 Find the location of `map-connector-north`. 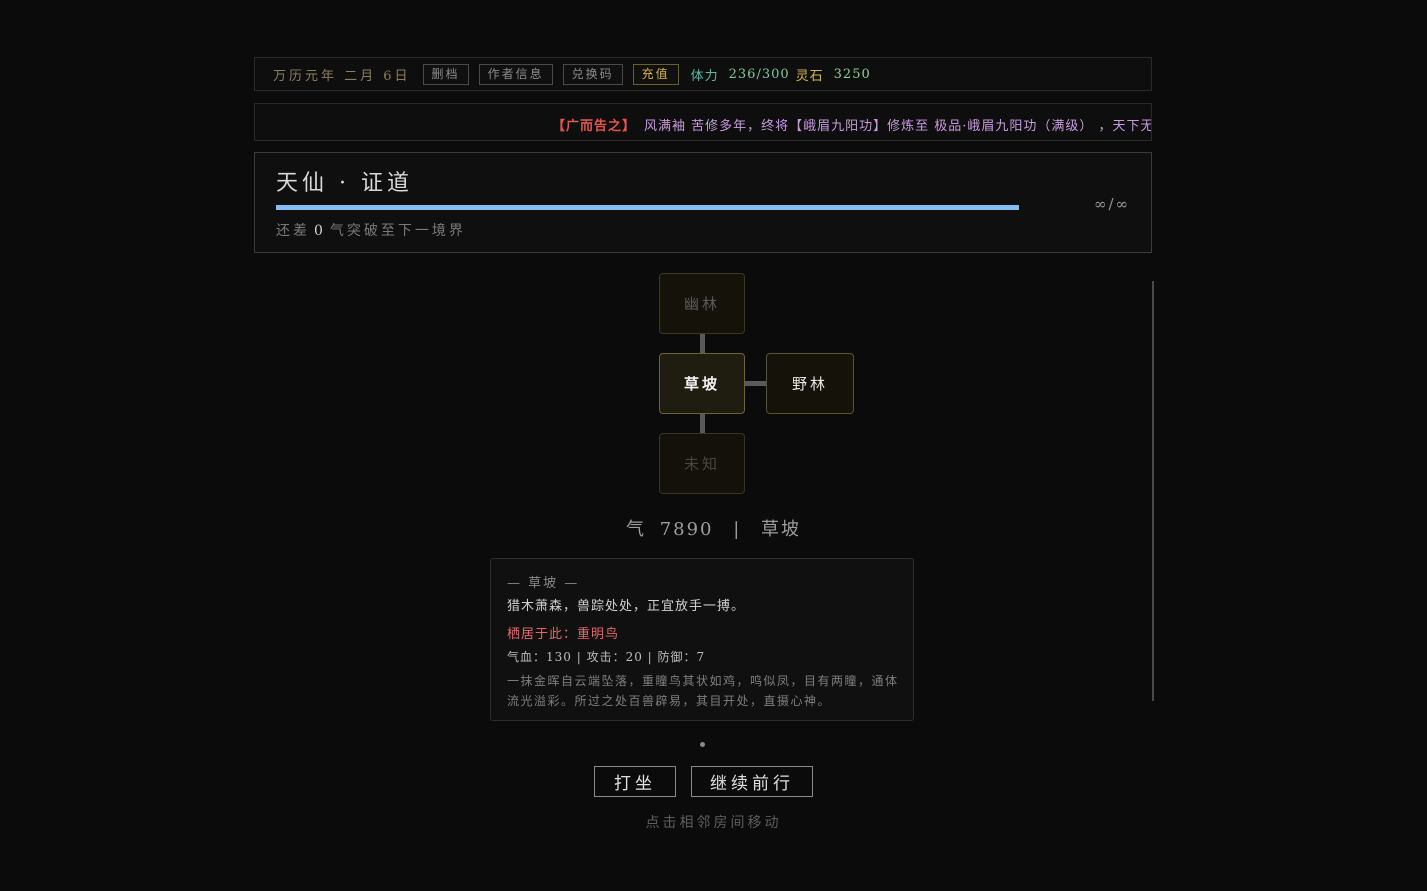

map-connector-north is located at coordinates (702, 344).